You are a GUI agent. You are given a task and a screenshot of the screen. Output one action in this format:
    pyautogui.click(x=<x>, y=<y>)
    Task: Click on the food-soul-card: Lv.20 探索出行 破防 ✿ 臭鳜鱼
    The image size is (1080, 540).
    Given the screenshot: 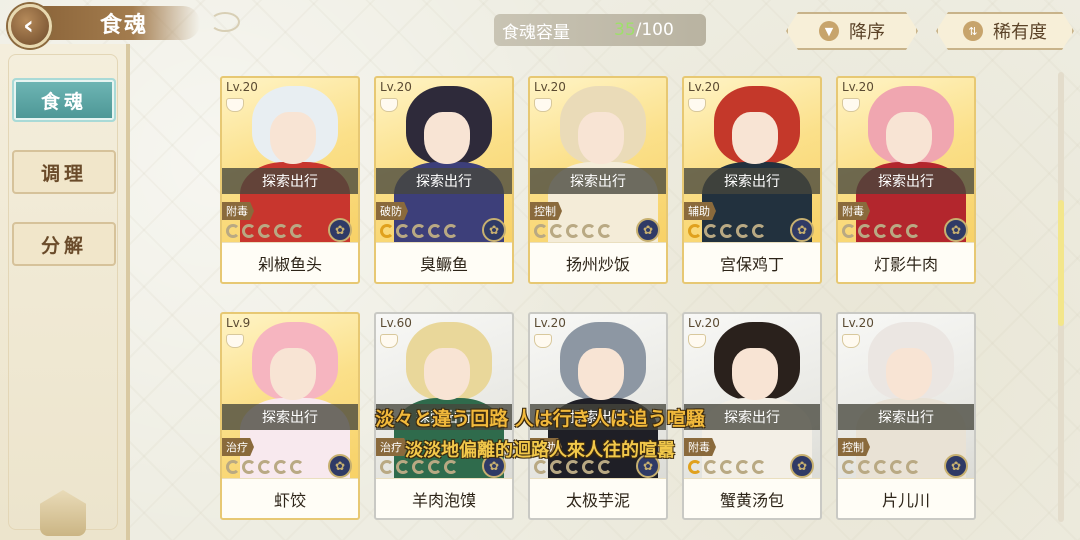 What is the action you would take?
    pyautogui.click(x=444, y=180)
    